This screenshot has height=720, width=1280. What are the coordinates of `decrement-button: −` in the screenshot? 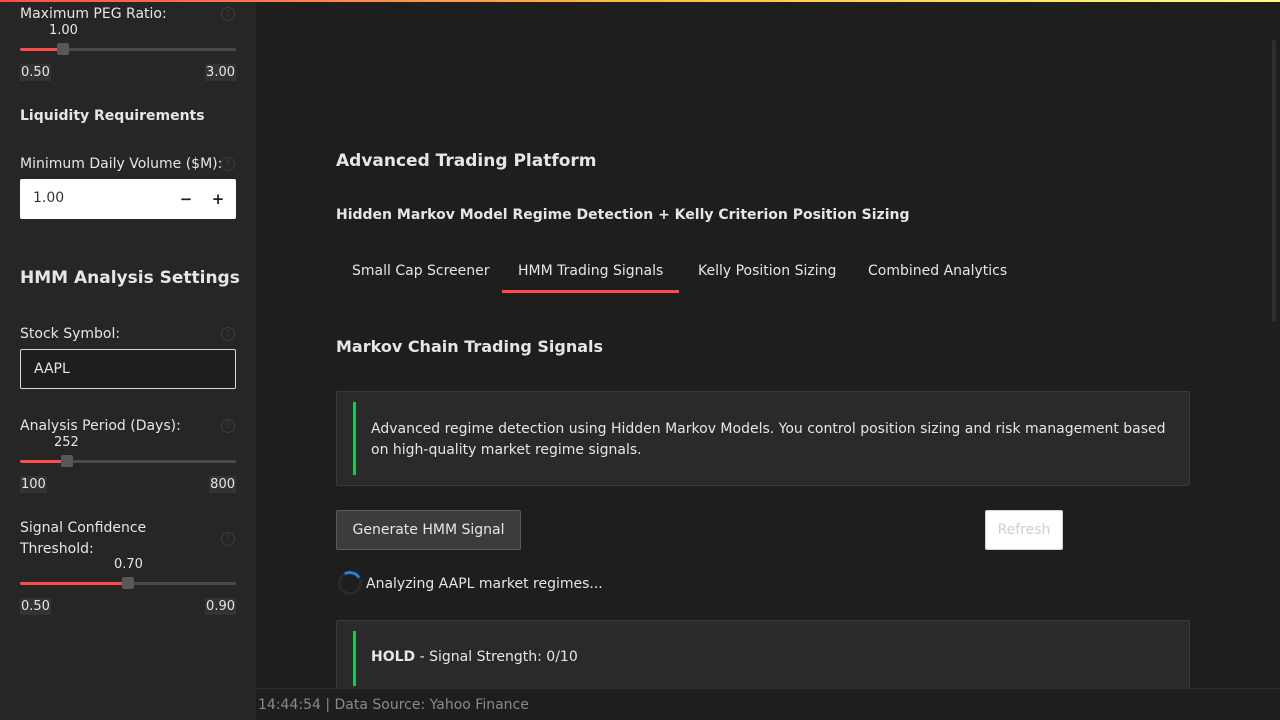 It's located at (186, 199).